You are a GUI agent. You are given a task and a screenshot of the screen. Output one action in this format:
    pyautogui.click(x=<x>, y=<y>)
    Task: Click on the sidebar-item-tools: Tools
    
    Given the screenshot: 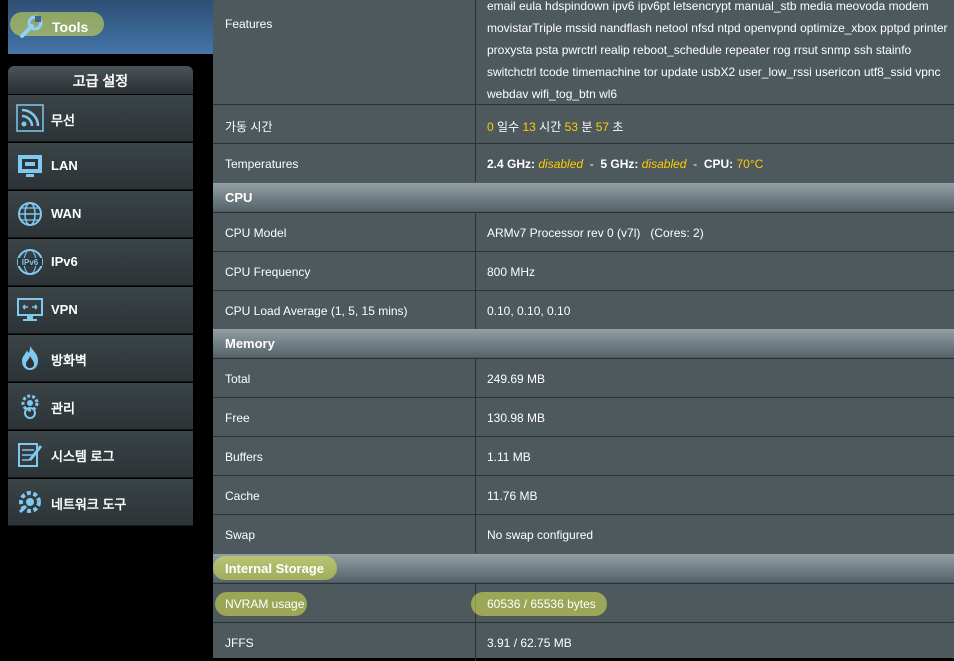 What is the action you would take?
    pyautogui.click(x=114, y=27)
    